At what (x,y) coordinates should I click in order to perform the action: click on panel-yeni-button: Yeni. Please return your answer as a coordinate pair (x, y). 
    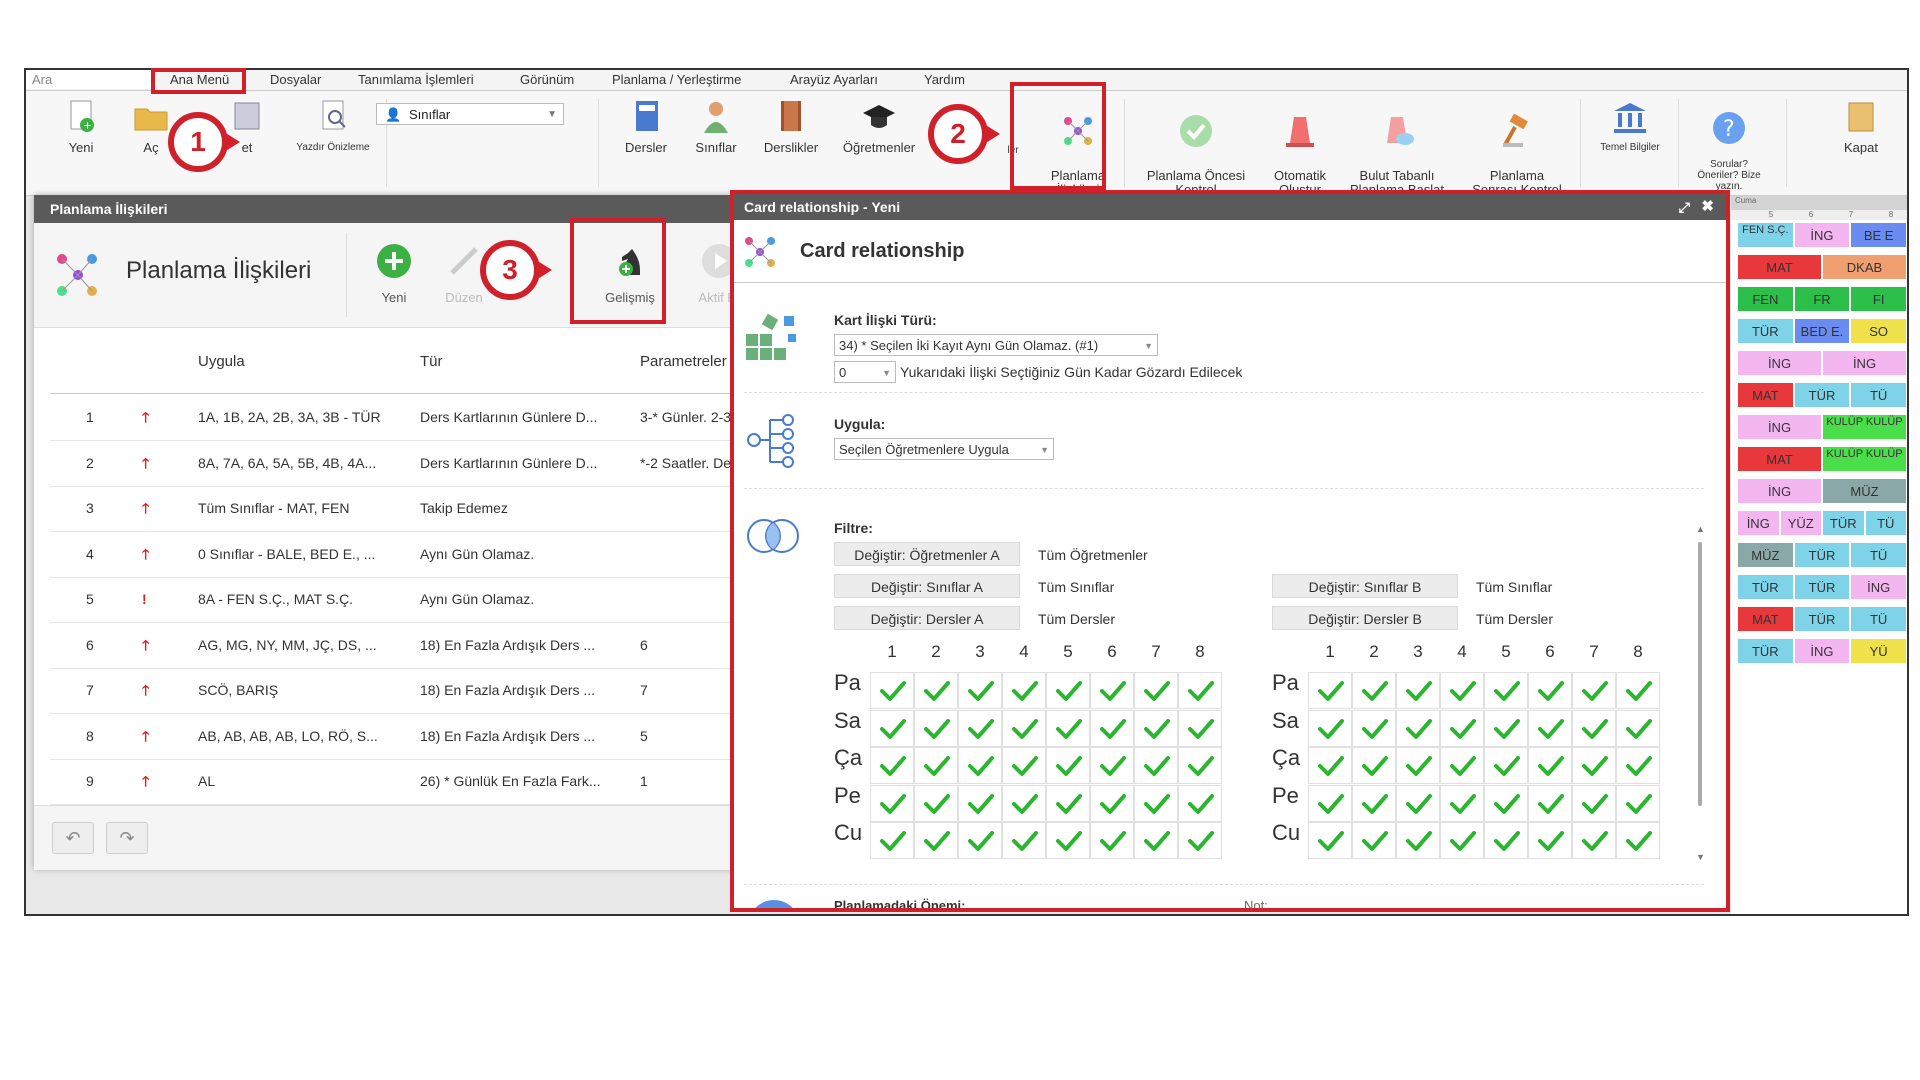
    Looking at the image, I should click on (394, 274).